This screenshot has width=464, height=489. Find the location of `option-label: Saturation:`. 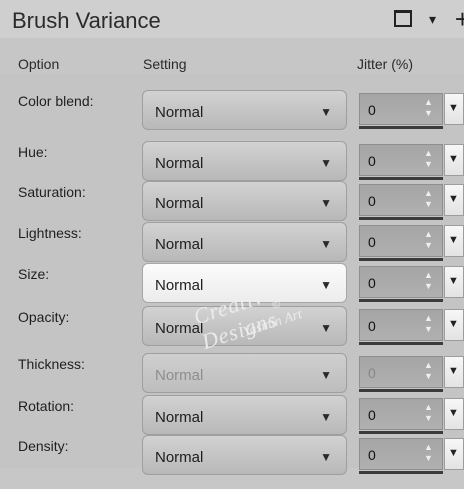

option-label: Saturation: is located at coordinates (52, 192).